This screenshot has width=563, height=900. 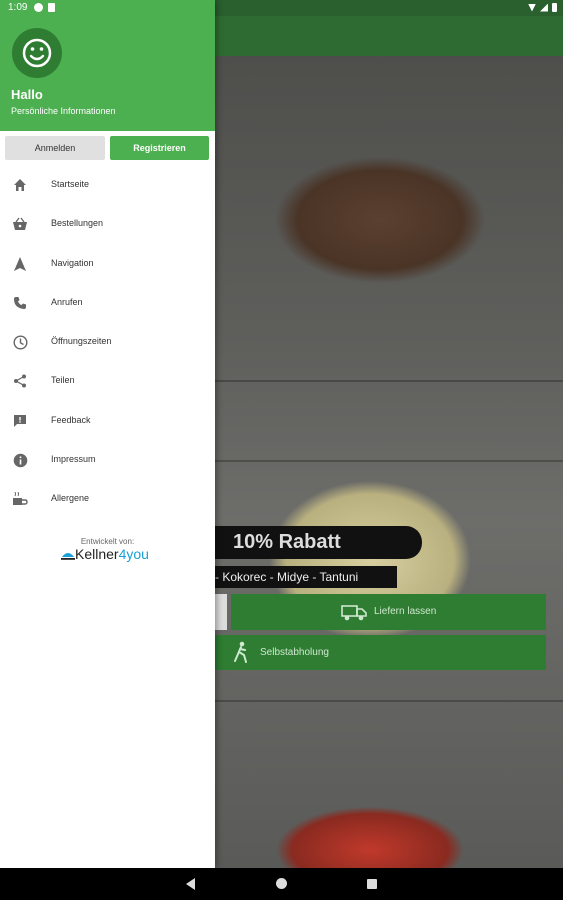 What do you see at coordinates (20, 499) in the screenshot?
I see `allergen-icon` at bounding box center [20, 499].